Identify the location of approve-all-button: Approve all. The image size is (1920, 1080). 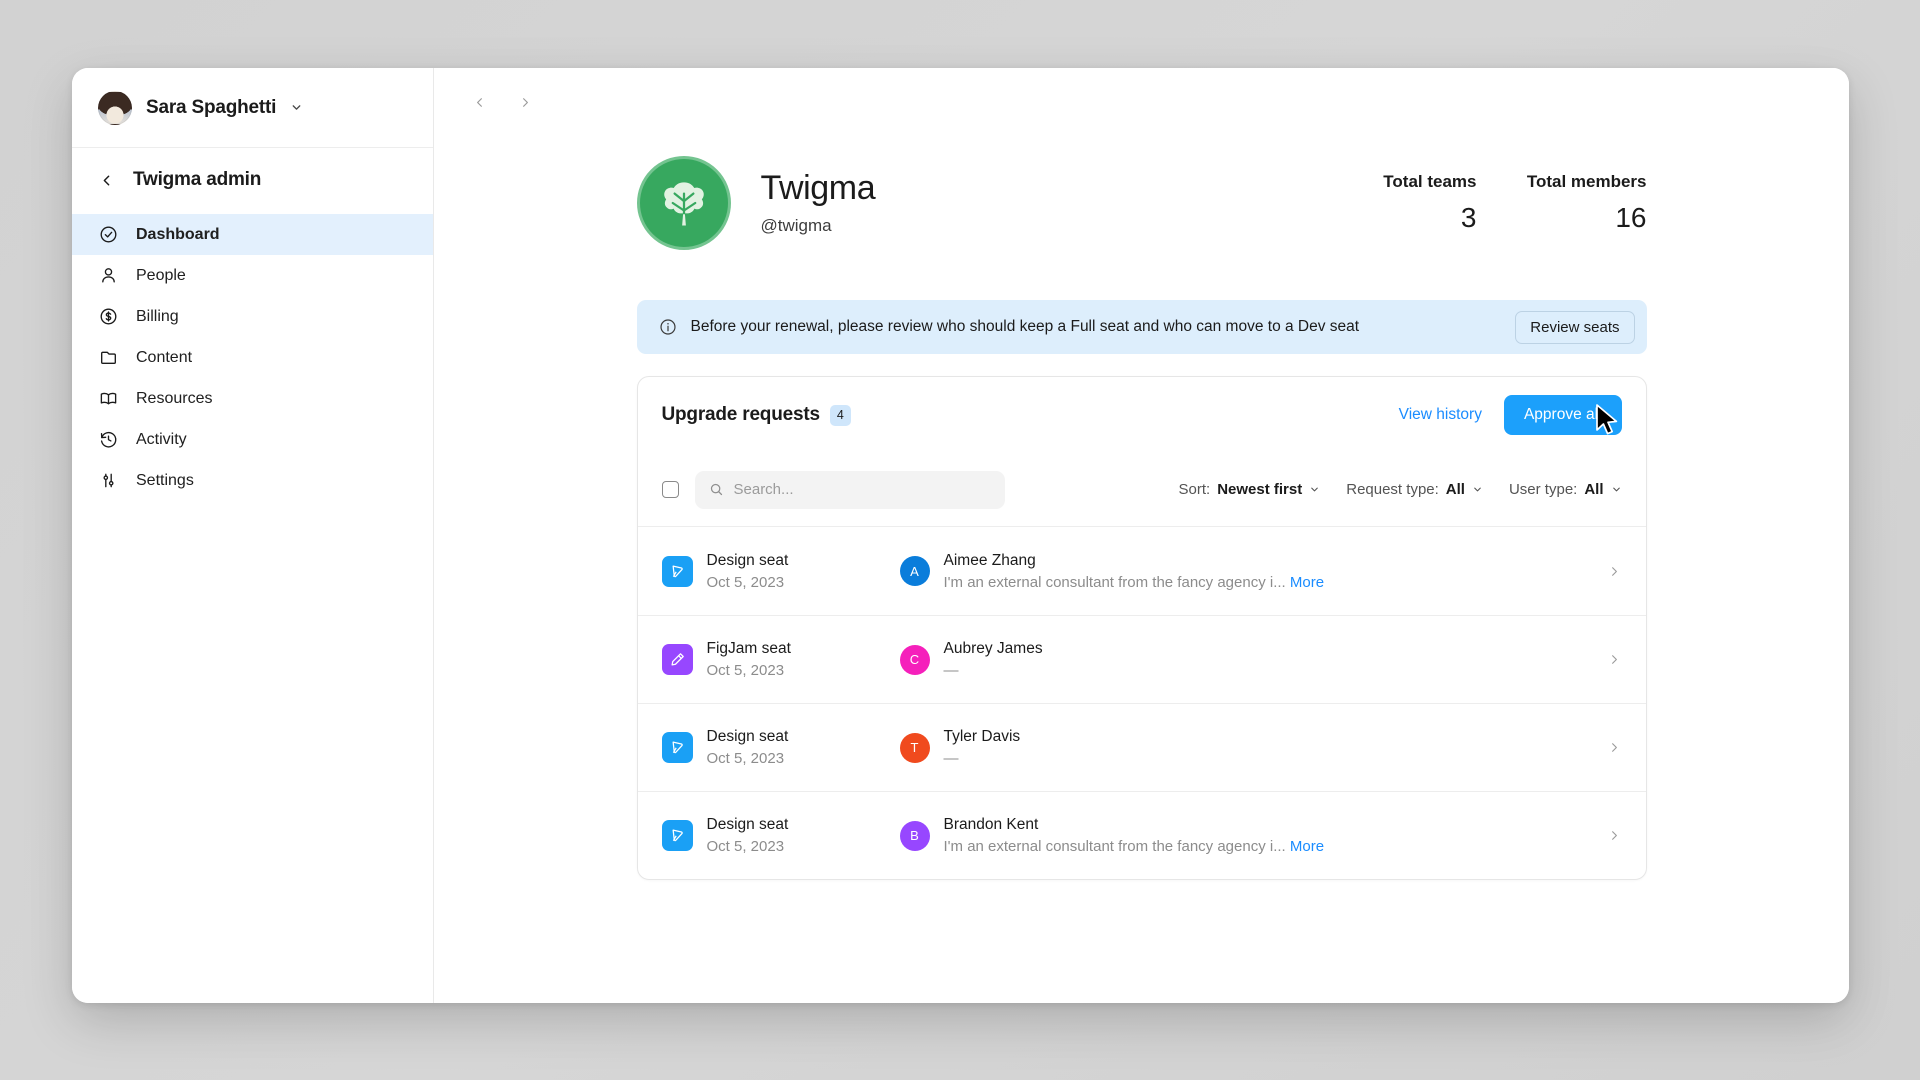
(1562, 415).